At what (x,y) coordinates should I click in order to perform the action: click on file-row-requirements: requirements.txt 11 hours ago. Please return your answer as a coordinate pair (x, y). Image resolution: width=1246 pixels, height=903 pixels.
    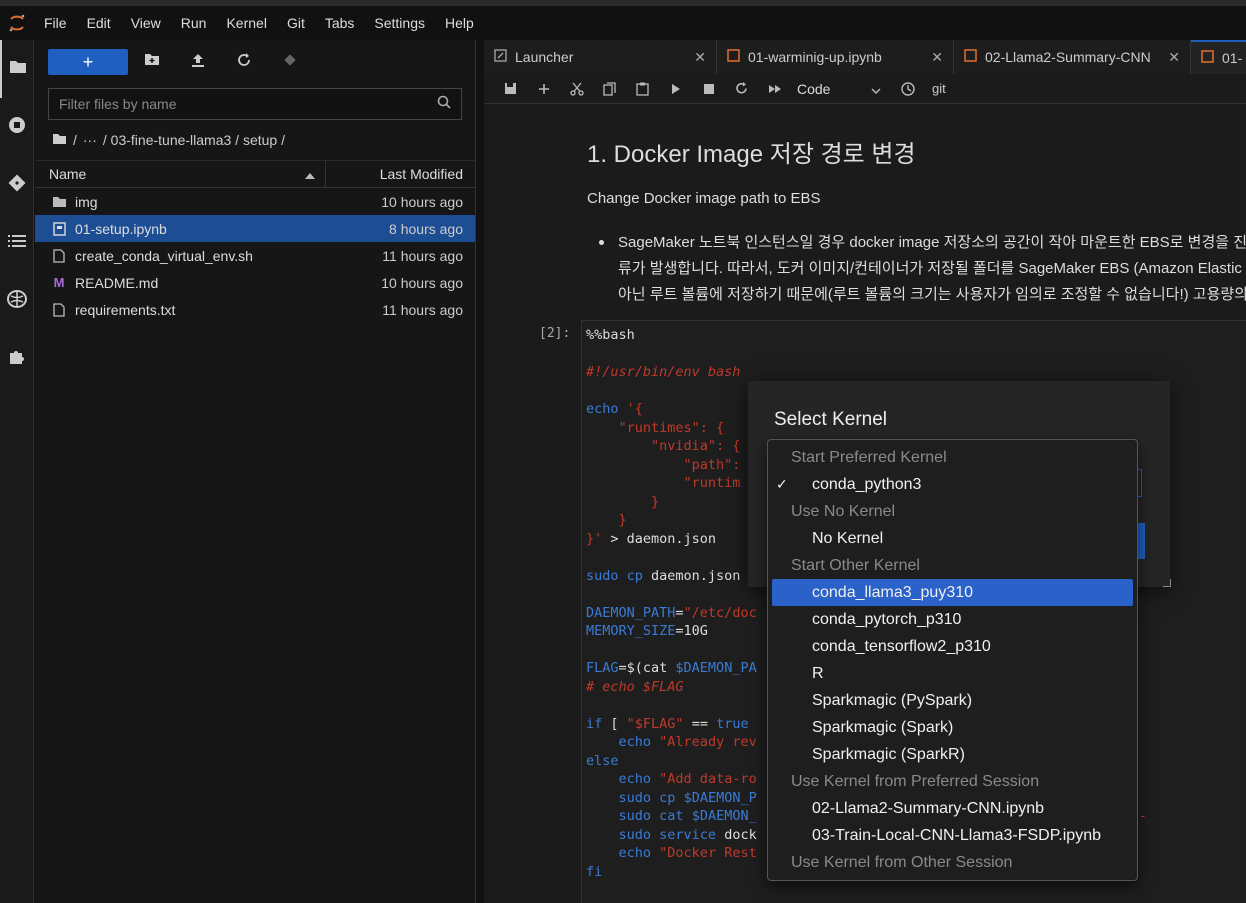
    Looking at the image, I should click on (255, 309).